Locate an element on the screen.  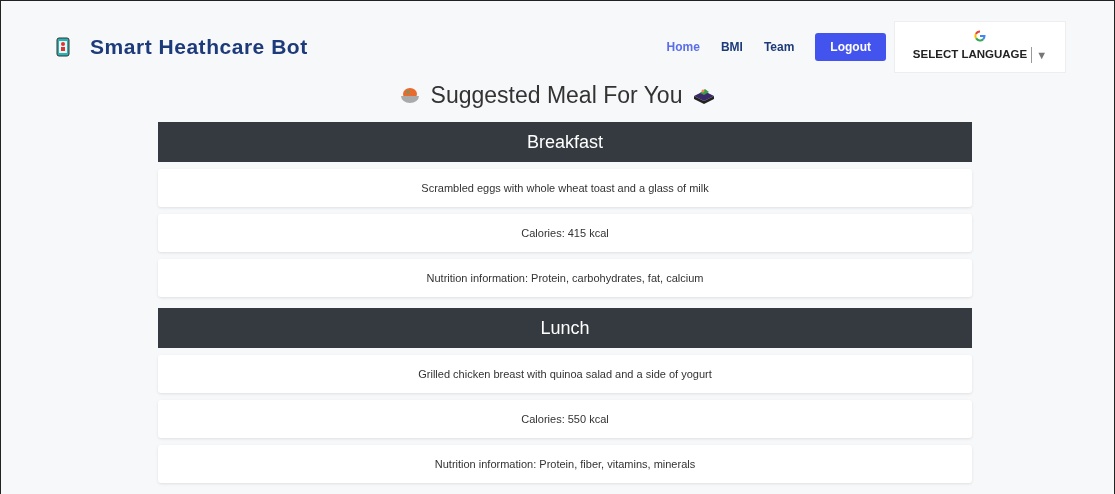
soup-bowl-icon is located at coordinates (409, 95).